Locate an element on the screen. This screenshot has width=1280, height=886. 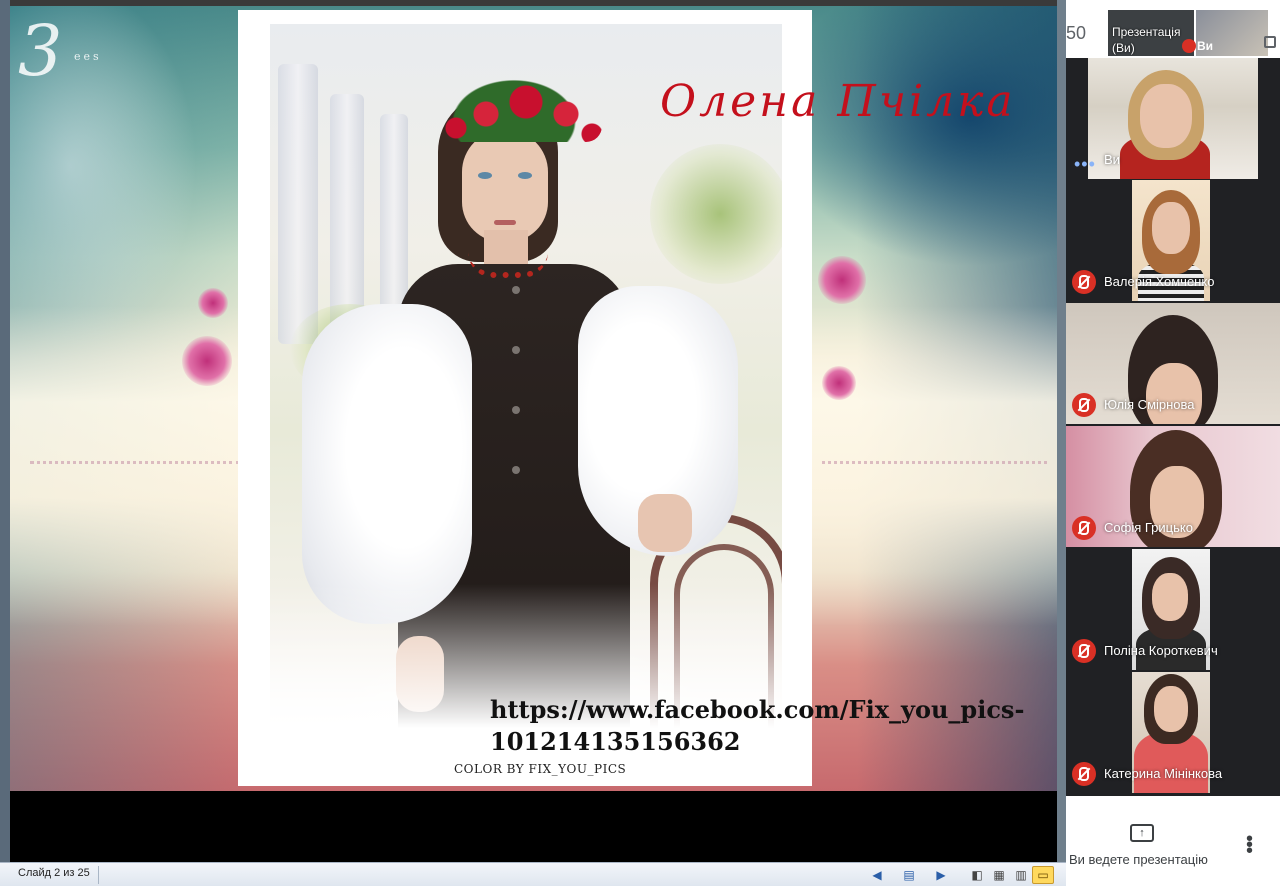
reading-view-icon: ▥ is located at coordinates (1021, 875).